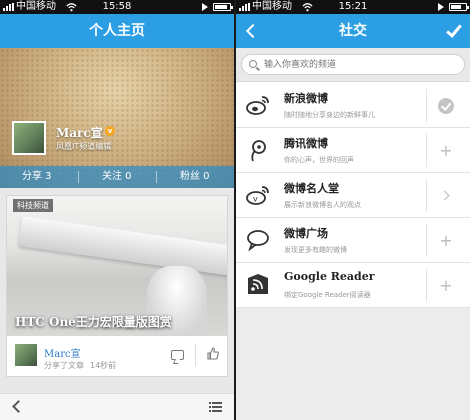 The image size is (470, 420). I want to click on comment-icon, so click(177, 355).